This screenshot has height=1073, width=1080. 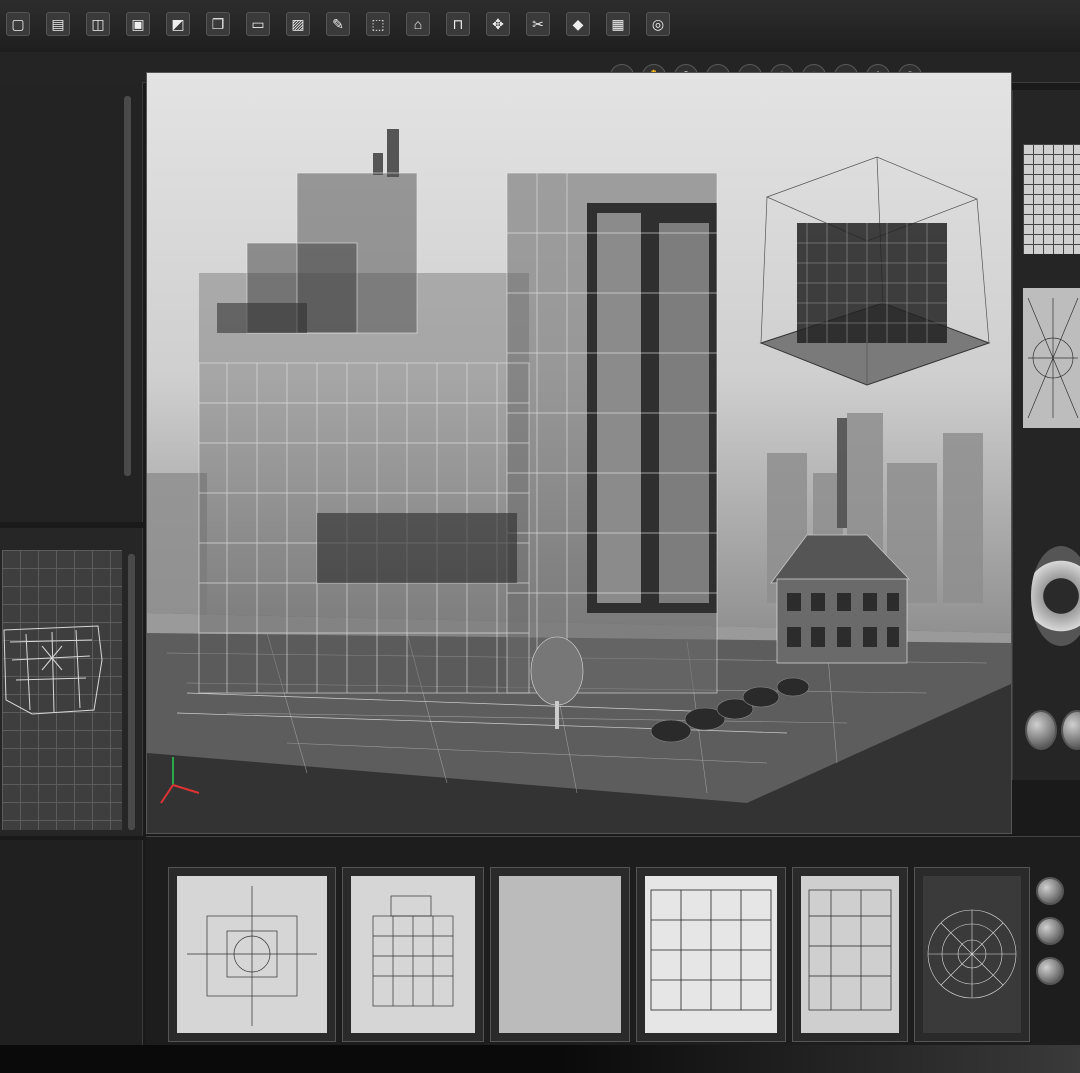 I want to click on page-icon: ▢, so click(x=18, y=24).